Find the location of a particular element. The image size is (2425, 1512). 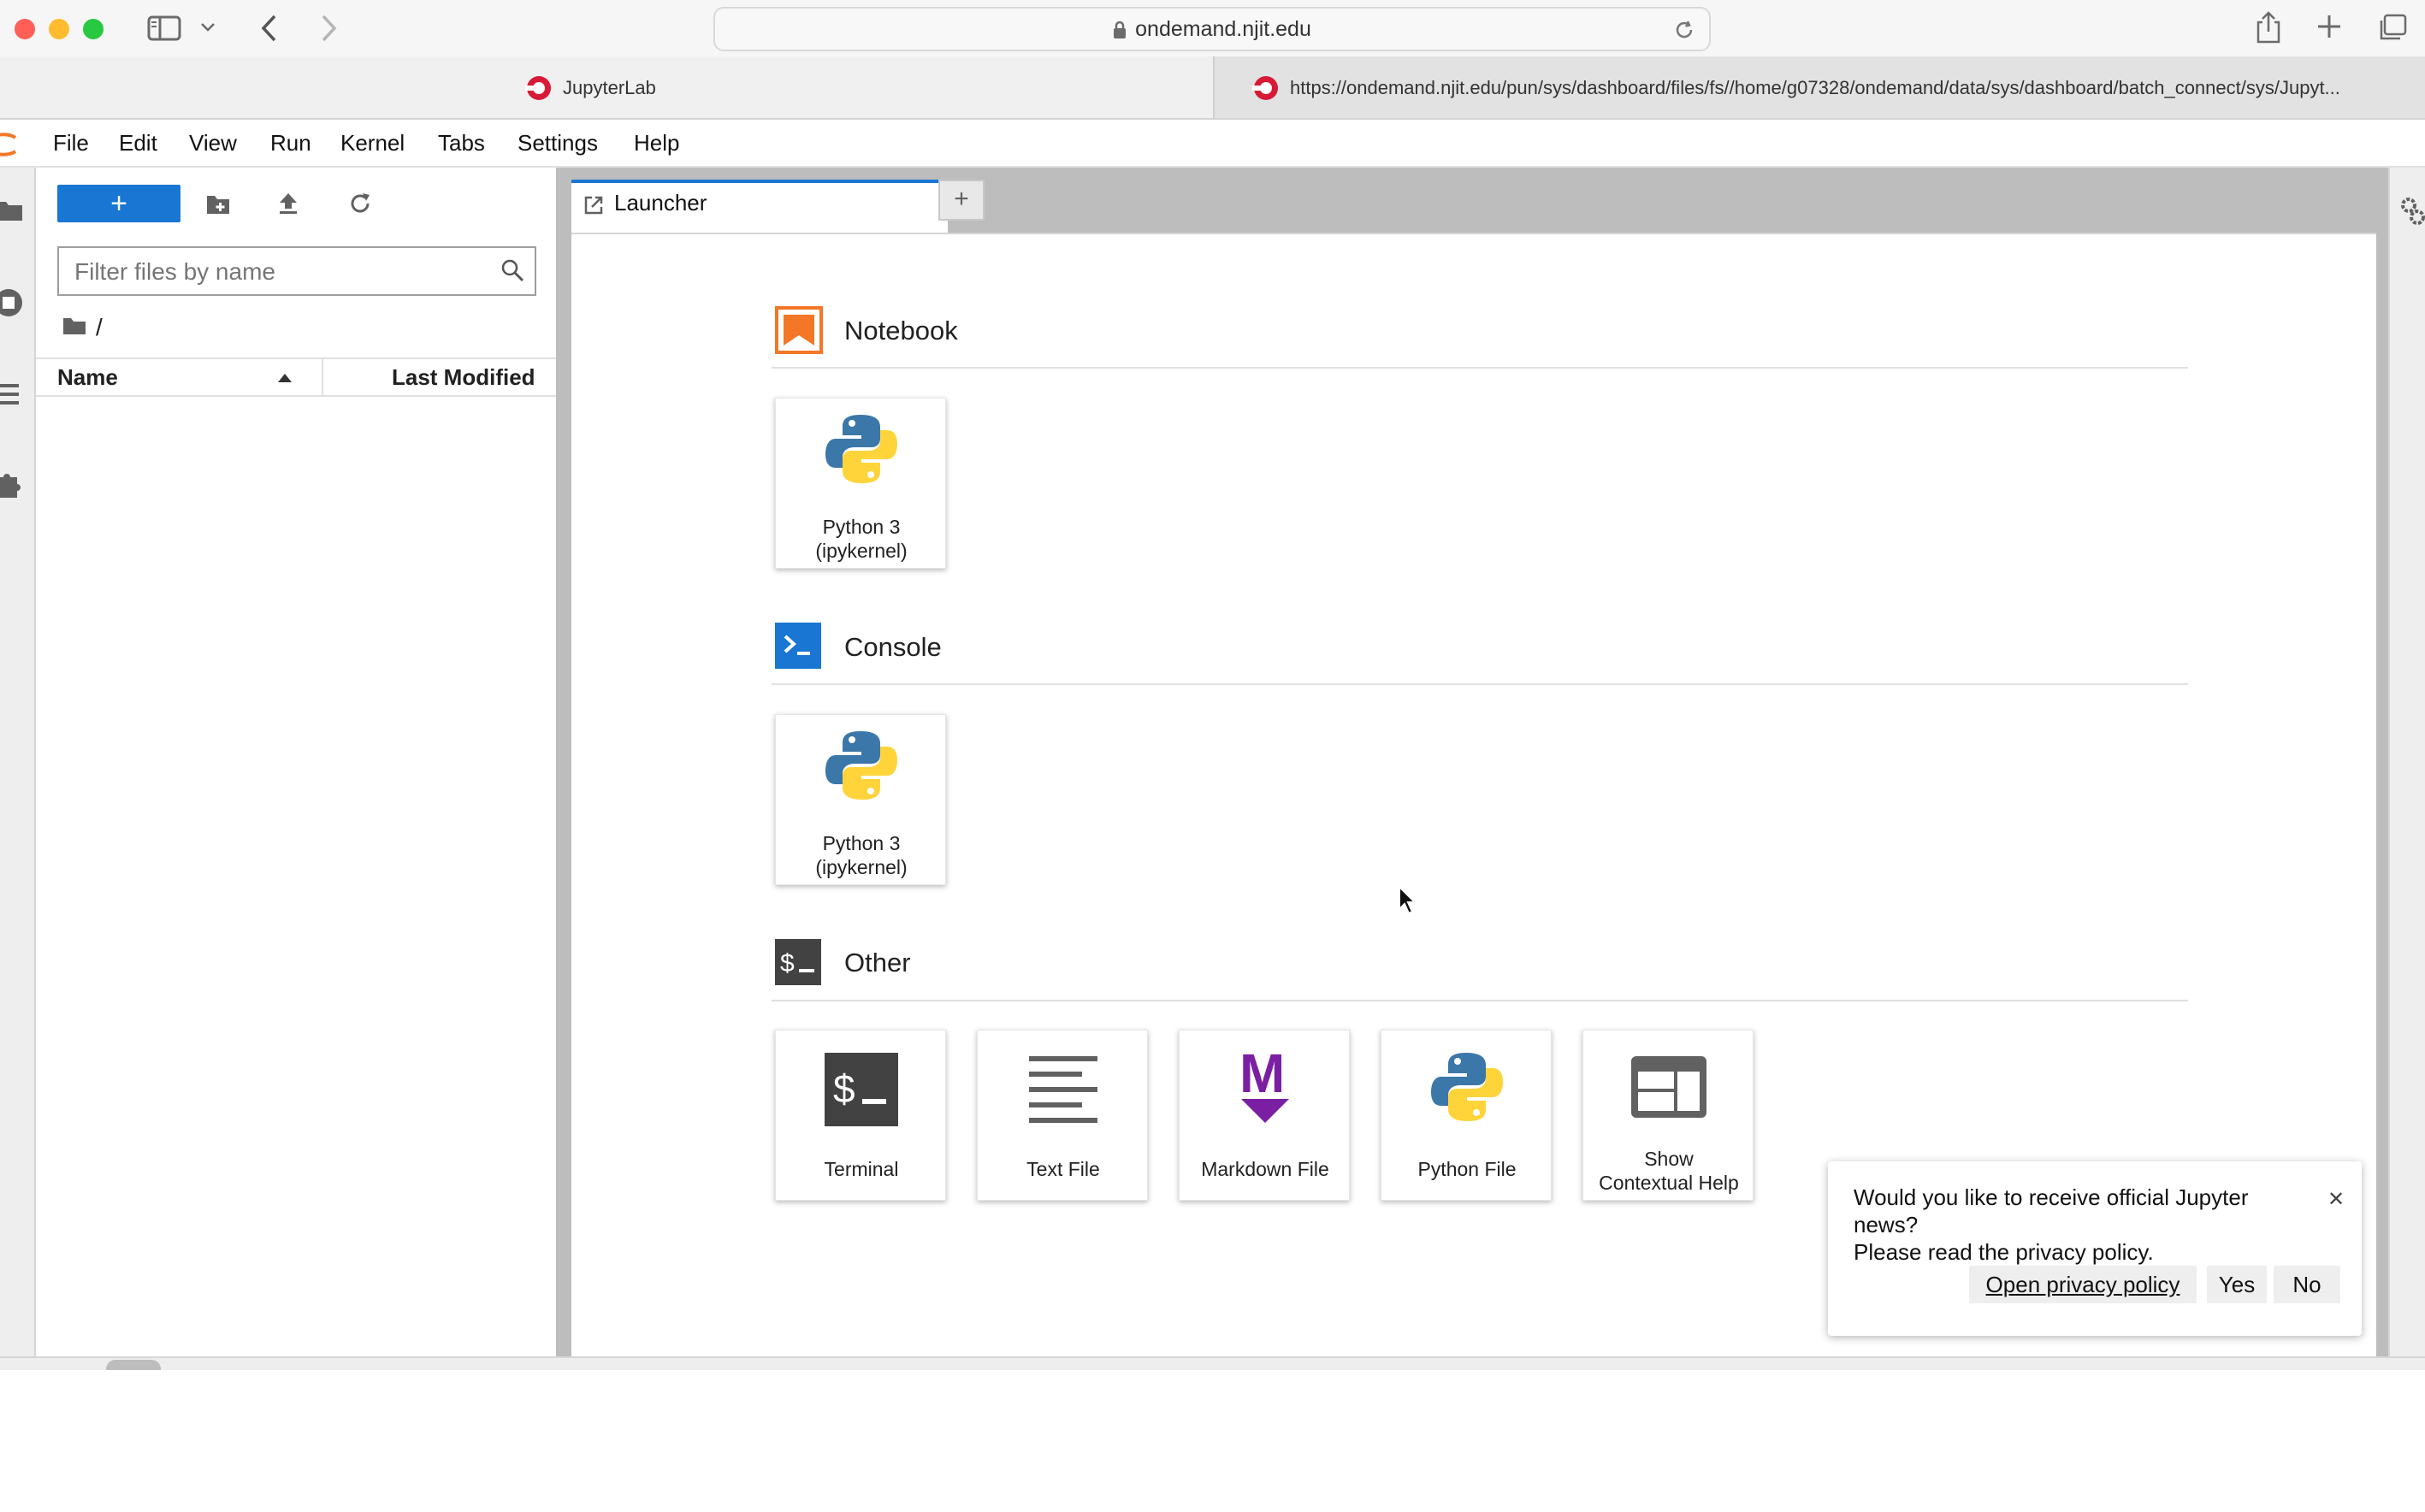

chevron-down-icon is located at coordinates (208, 27).